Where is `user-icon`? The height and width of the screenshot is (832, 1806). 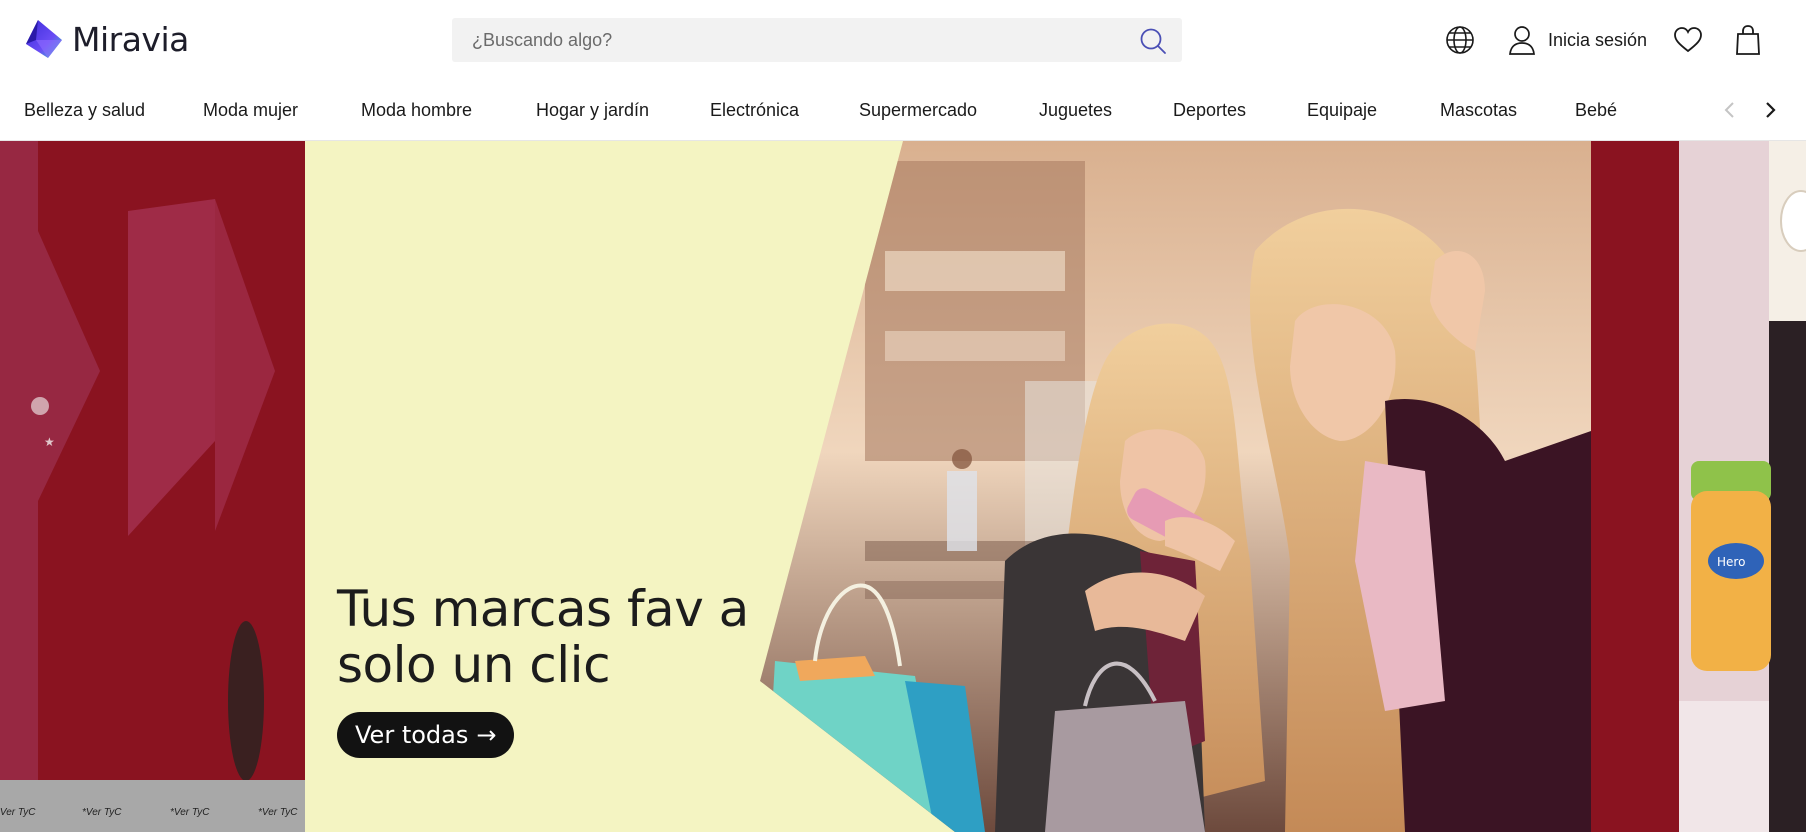 user-icon is located at coordinates (1522, 40).